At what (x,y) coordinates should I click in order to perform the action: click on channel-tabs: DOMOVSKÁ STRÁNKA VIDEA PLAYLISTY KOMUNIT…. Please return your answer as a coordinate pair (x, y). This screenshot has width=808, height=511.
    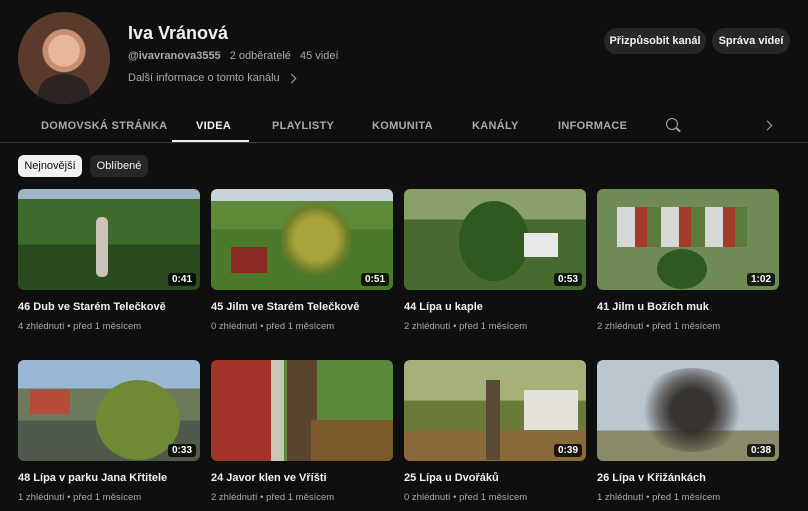
    Looking at the image, I should click on (404, 125).